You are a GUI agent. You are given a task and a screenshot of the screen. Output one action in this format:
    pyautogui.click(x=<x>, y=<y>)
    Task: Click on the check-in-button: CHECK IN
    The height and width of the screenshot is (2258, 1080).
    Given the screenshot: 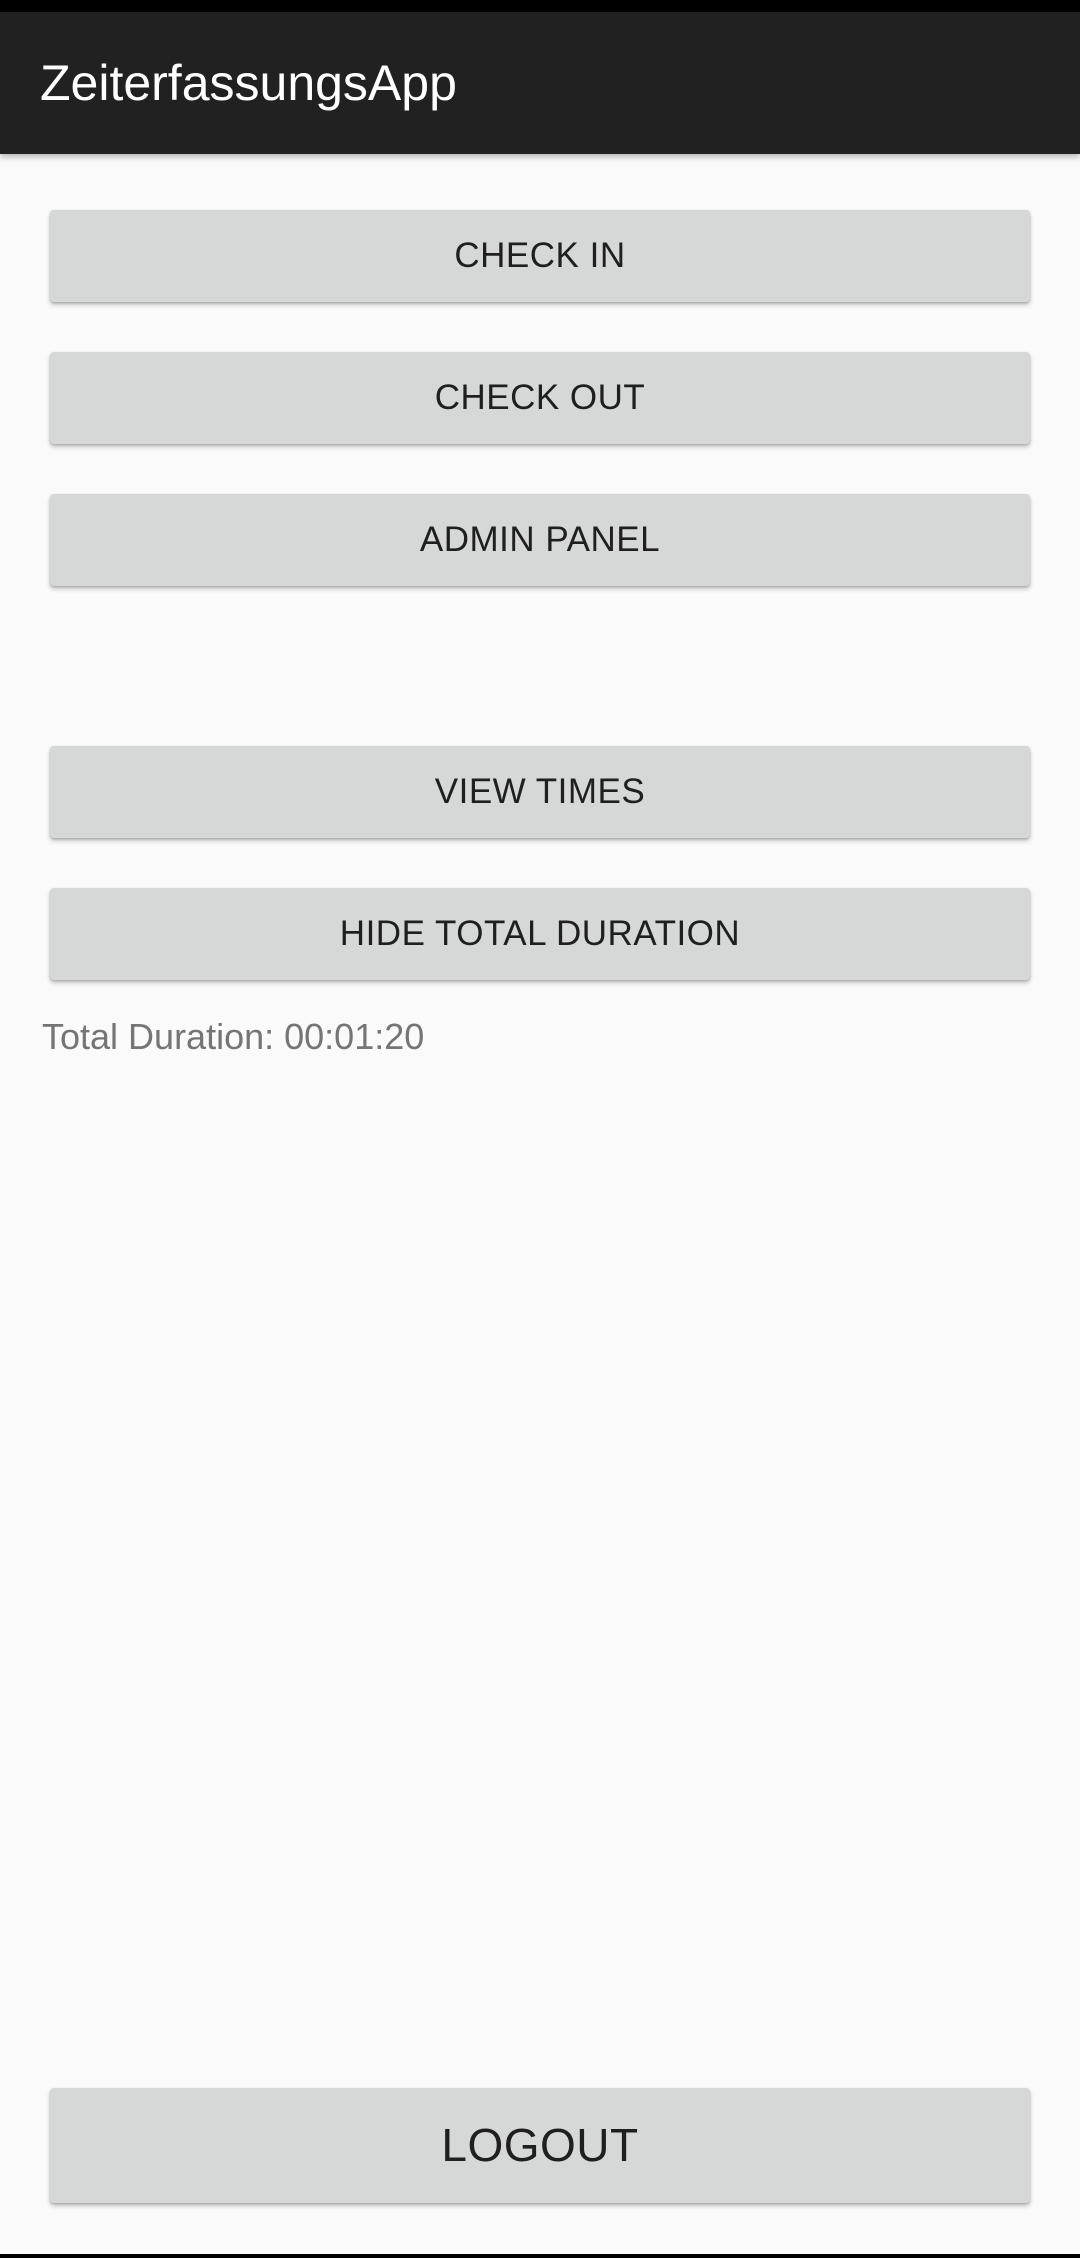 What is the action you would take?
    pyautogui.click(x=540, y=256)
    